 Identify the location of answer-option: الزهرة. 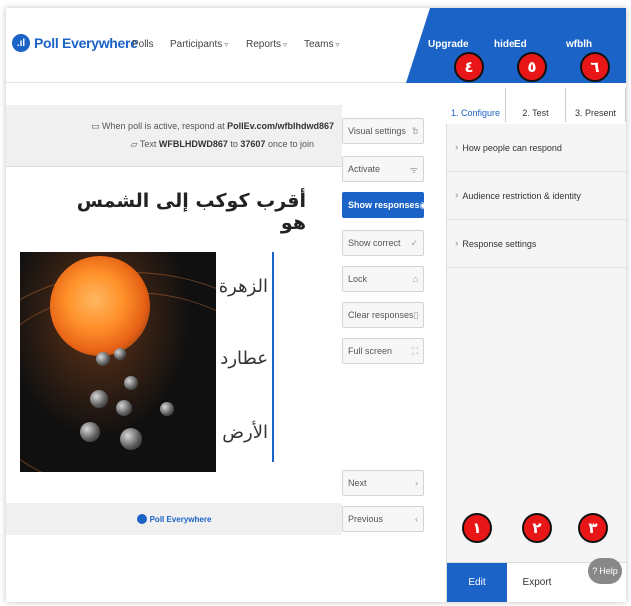
(243, 286).